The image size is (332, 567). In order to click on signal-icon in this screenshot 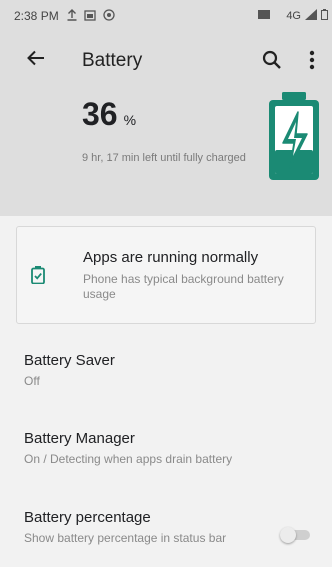, I will do `click(311, 16)`.